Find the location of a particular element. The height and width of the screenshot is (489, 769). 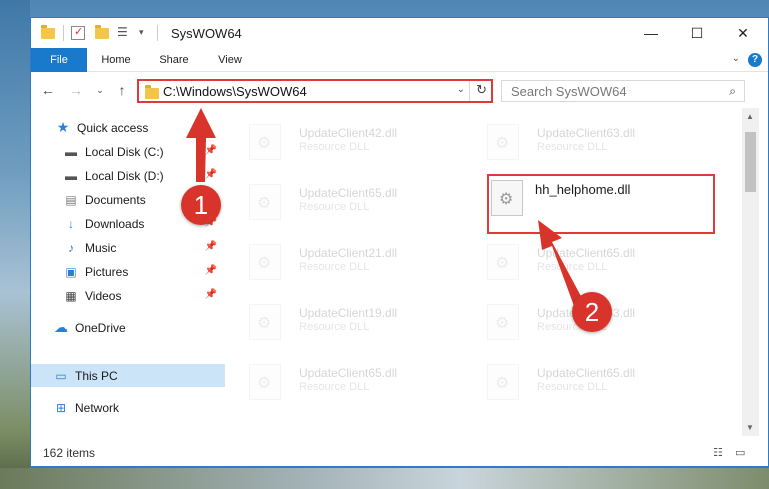

step-2-badge: 2 is located at coordinates (592, 312).